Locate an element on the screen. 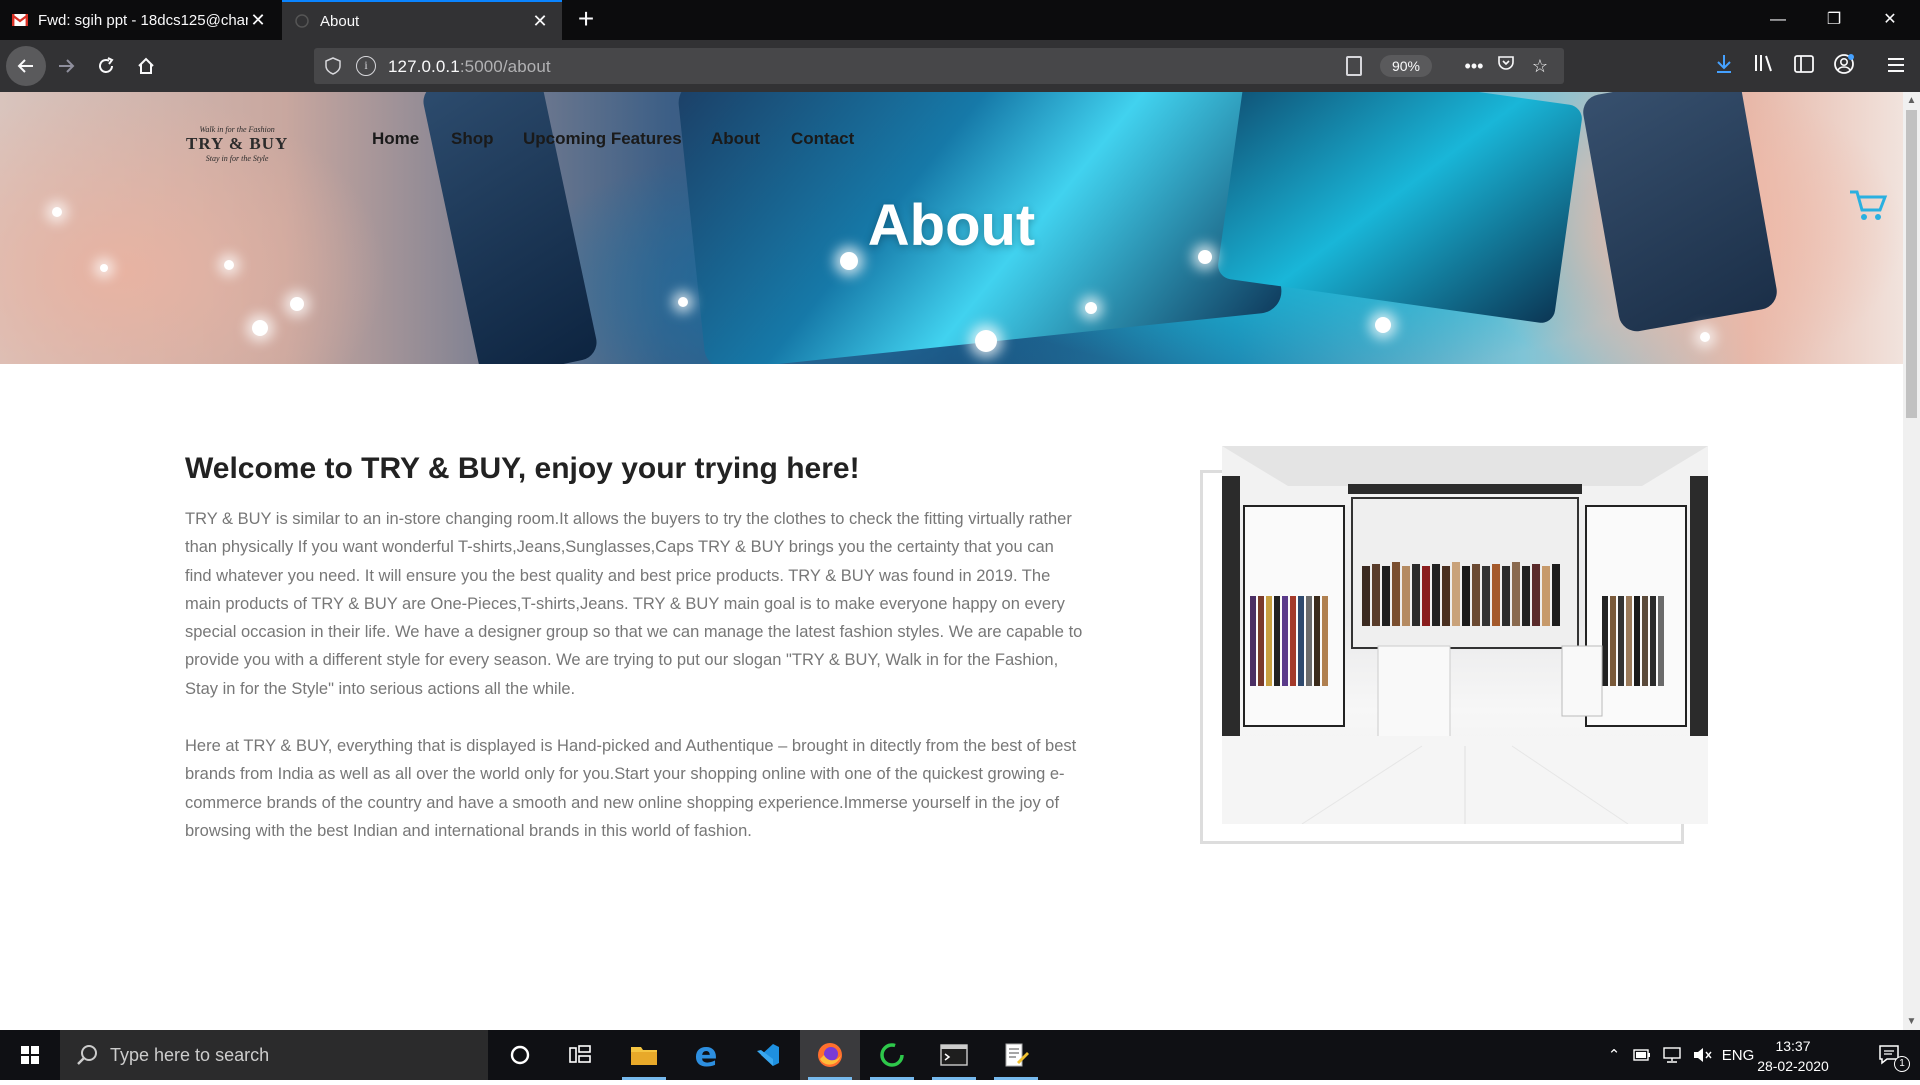  scroll-up-arrow-icon: ▲ is located at coordinates (1911, 100).